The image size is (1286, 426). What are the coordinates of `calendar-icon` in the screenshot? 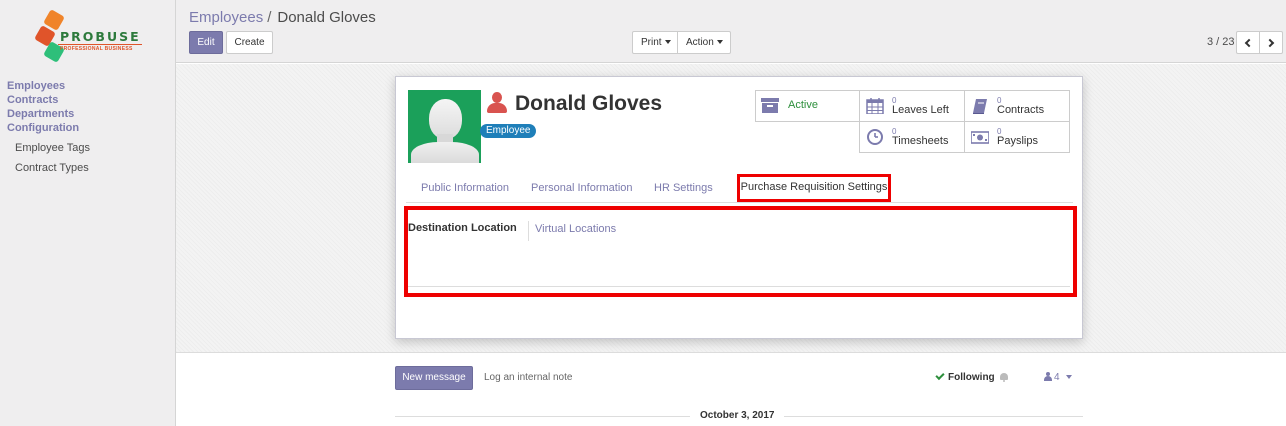 It's located at (875, 106).